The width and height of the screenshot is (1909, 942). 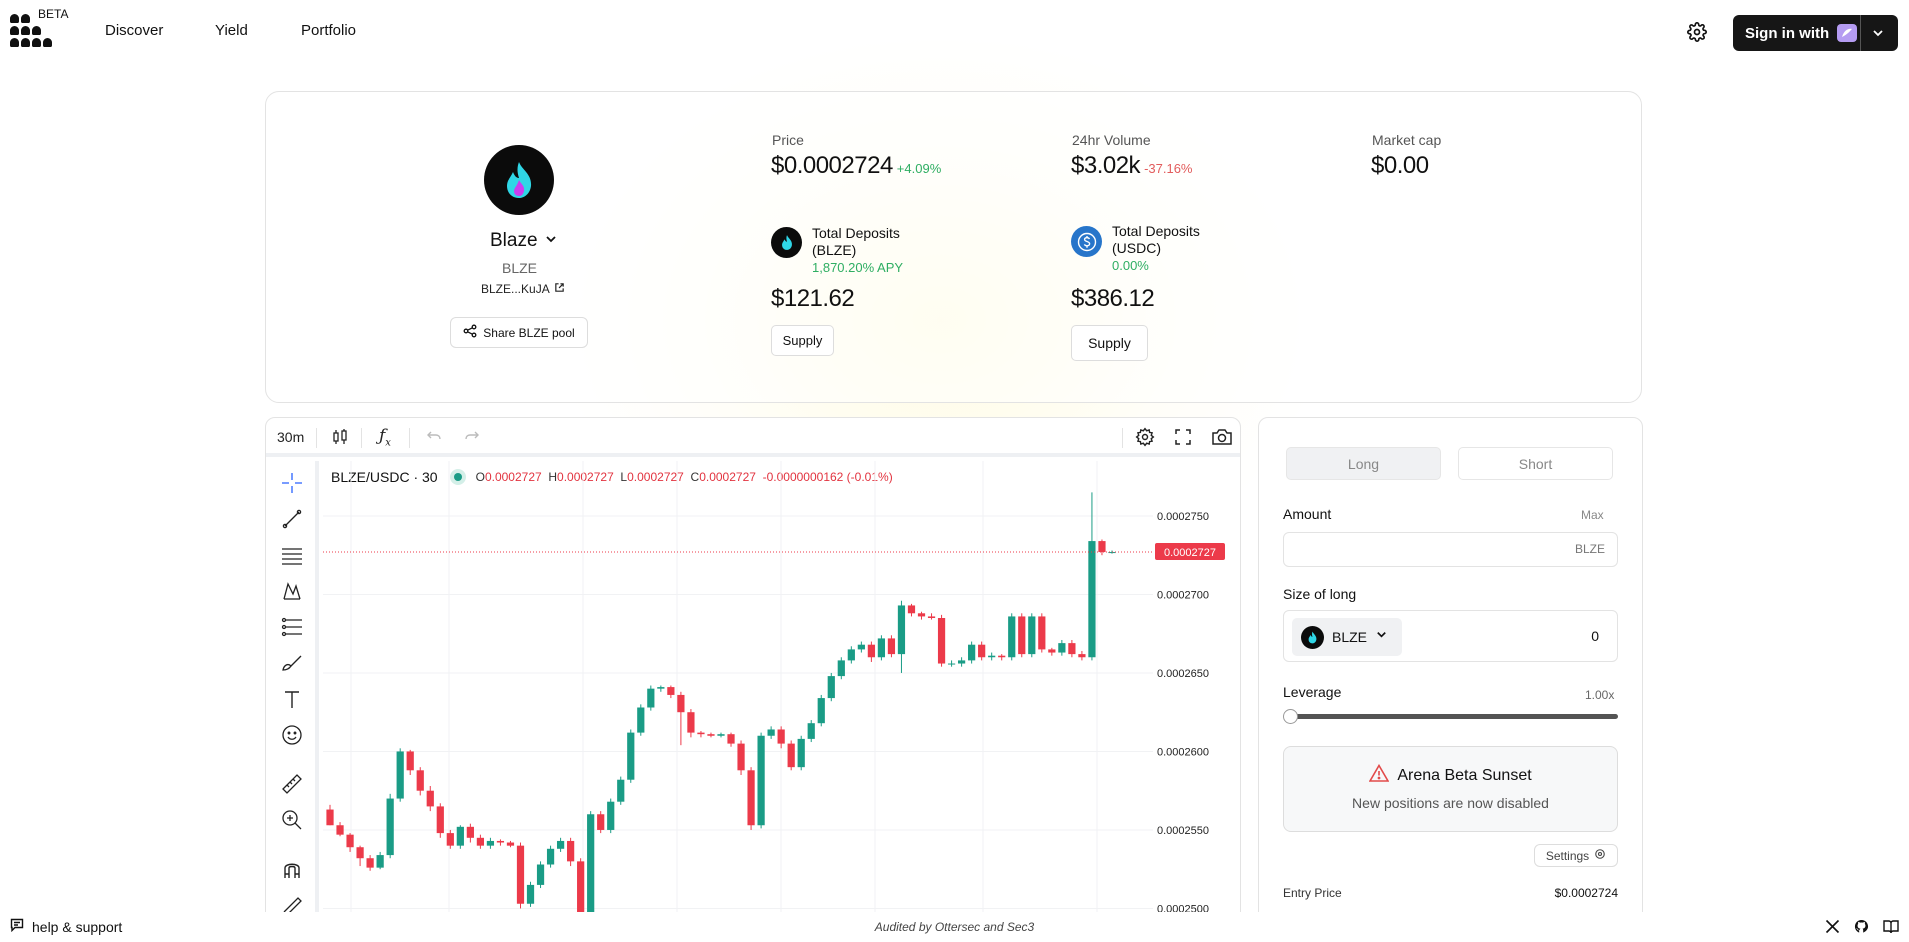 I want to click on gear-icon, so click(x=1600, y=855).